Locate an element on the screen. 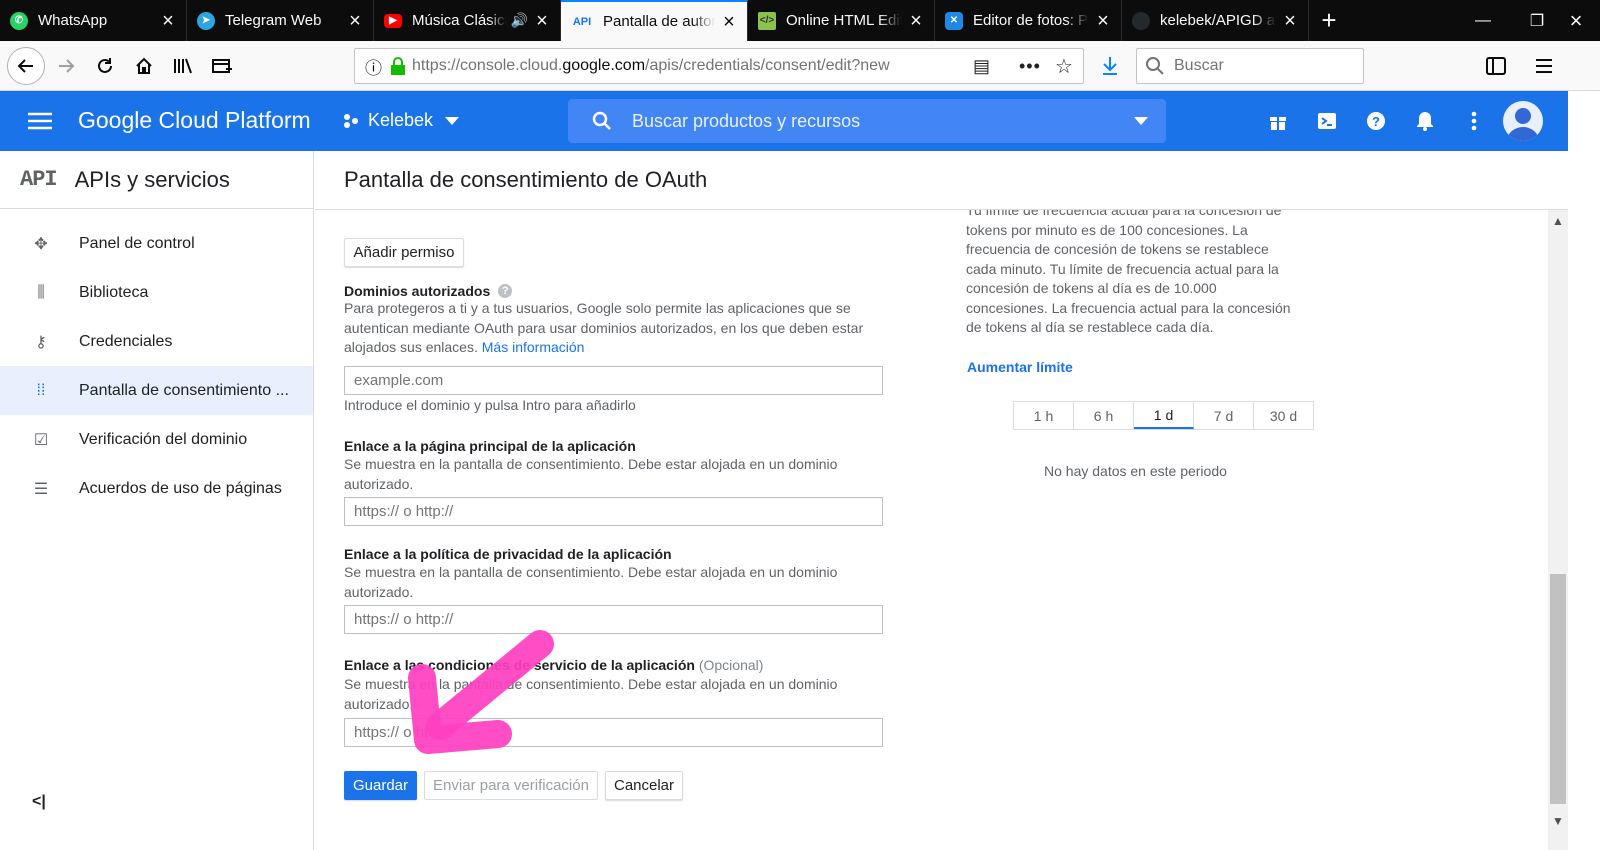 This screenshot has height=850, width=1600. hamburger-menu-icon is located at coordinates (1544, 66).